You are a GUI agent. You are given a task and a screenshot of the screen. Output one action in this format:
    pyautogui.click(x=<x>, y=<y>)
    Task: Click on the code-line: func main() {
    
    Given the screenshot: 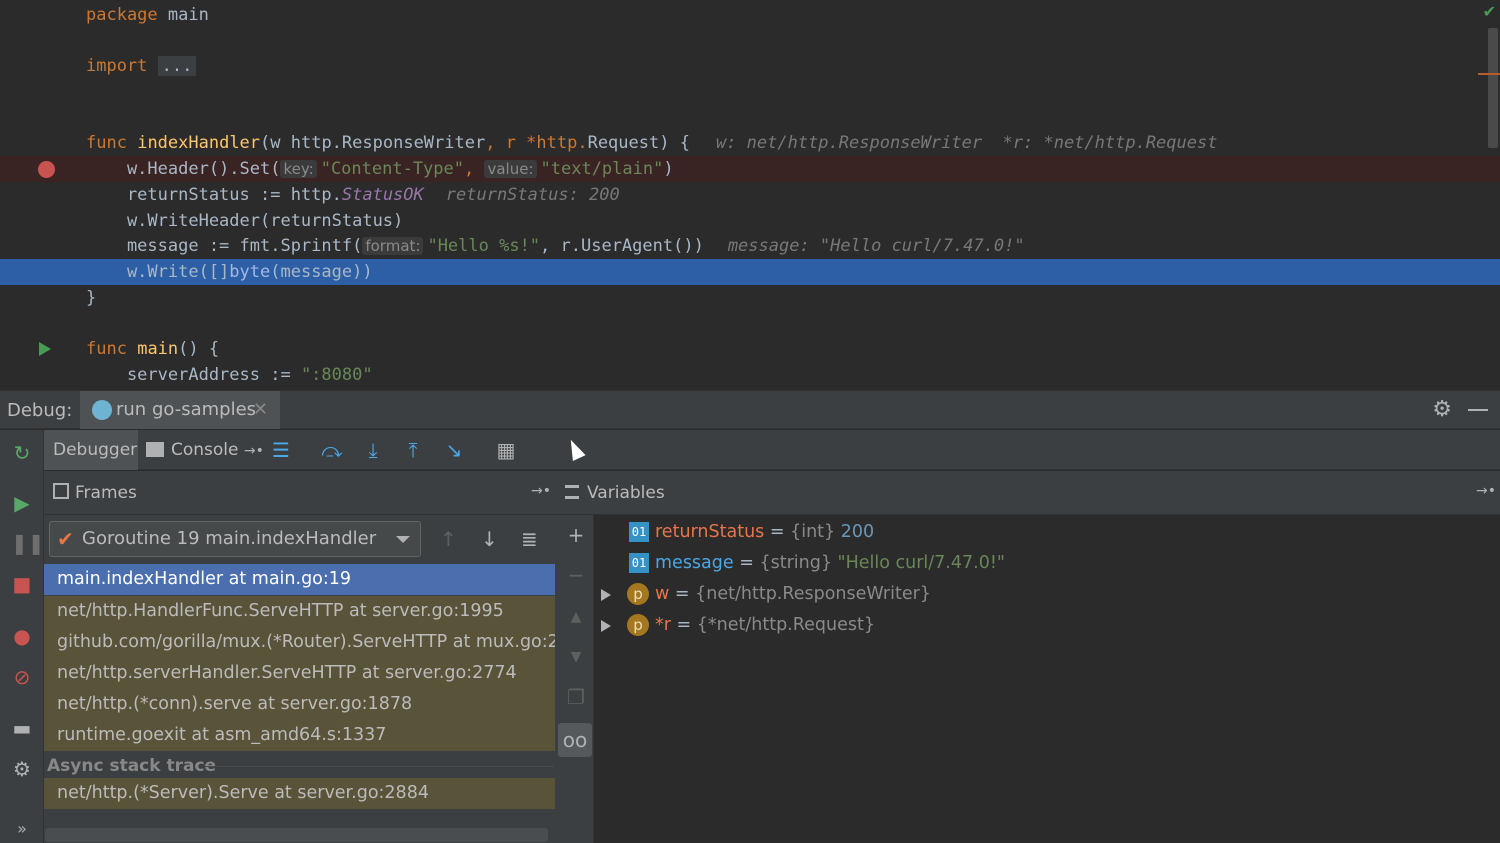 What is the action you would take?
    pyautogui.click(x=750, y=349)
    